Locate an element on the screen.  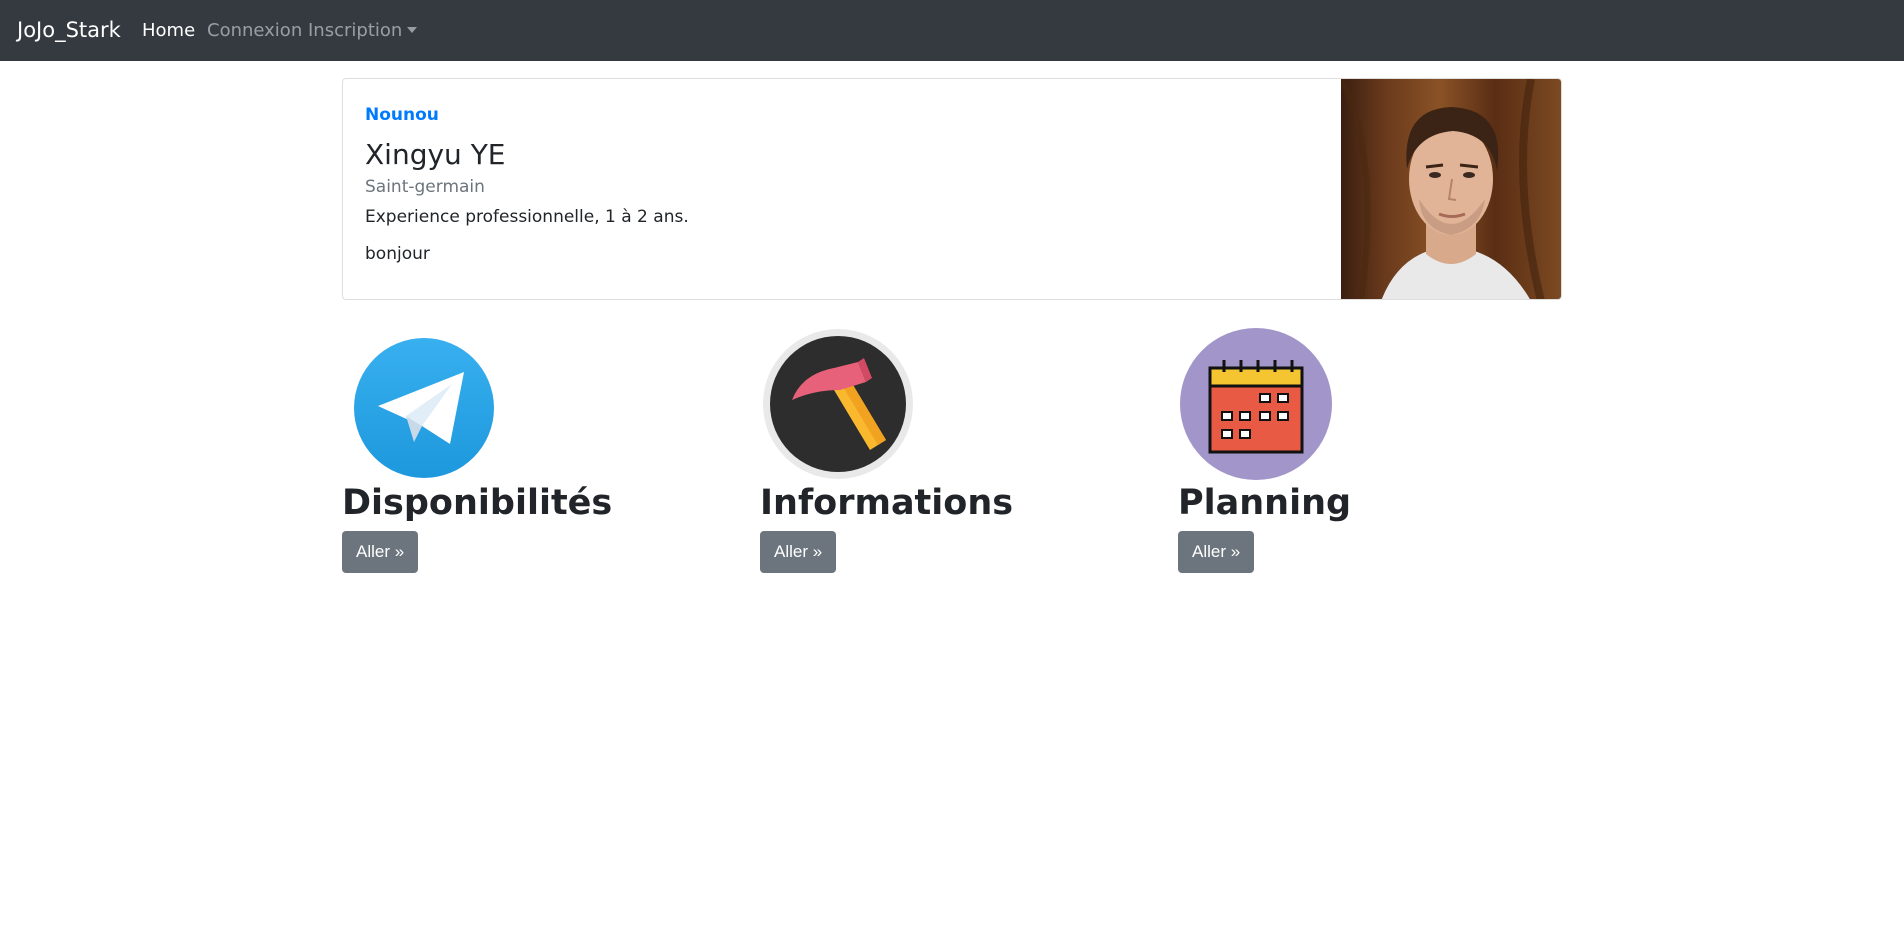
nav-inscription-dropdown: Inscription is located at coordinates (363, 31).